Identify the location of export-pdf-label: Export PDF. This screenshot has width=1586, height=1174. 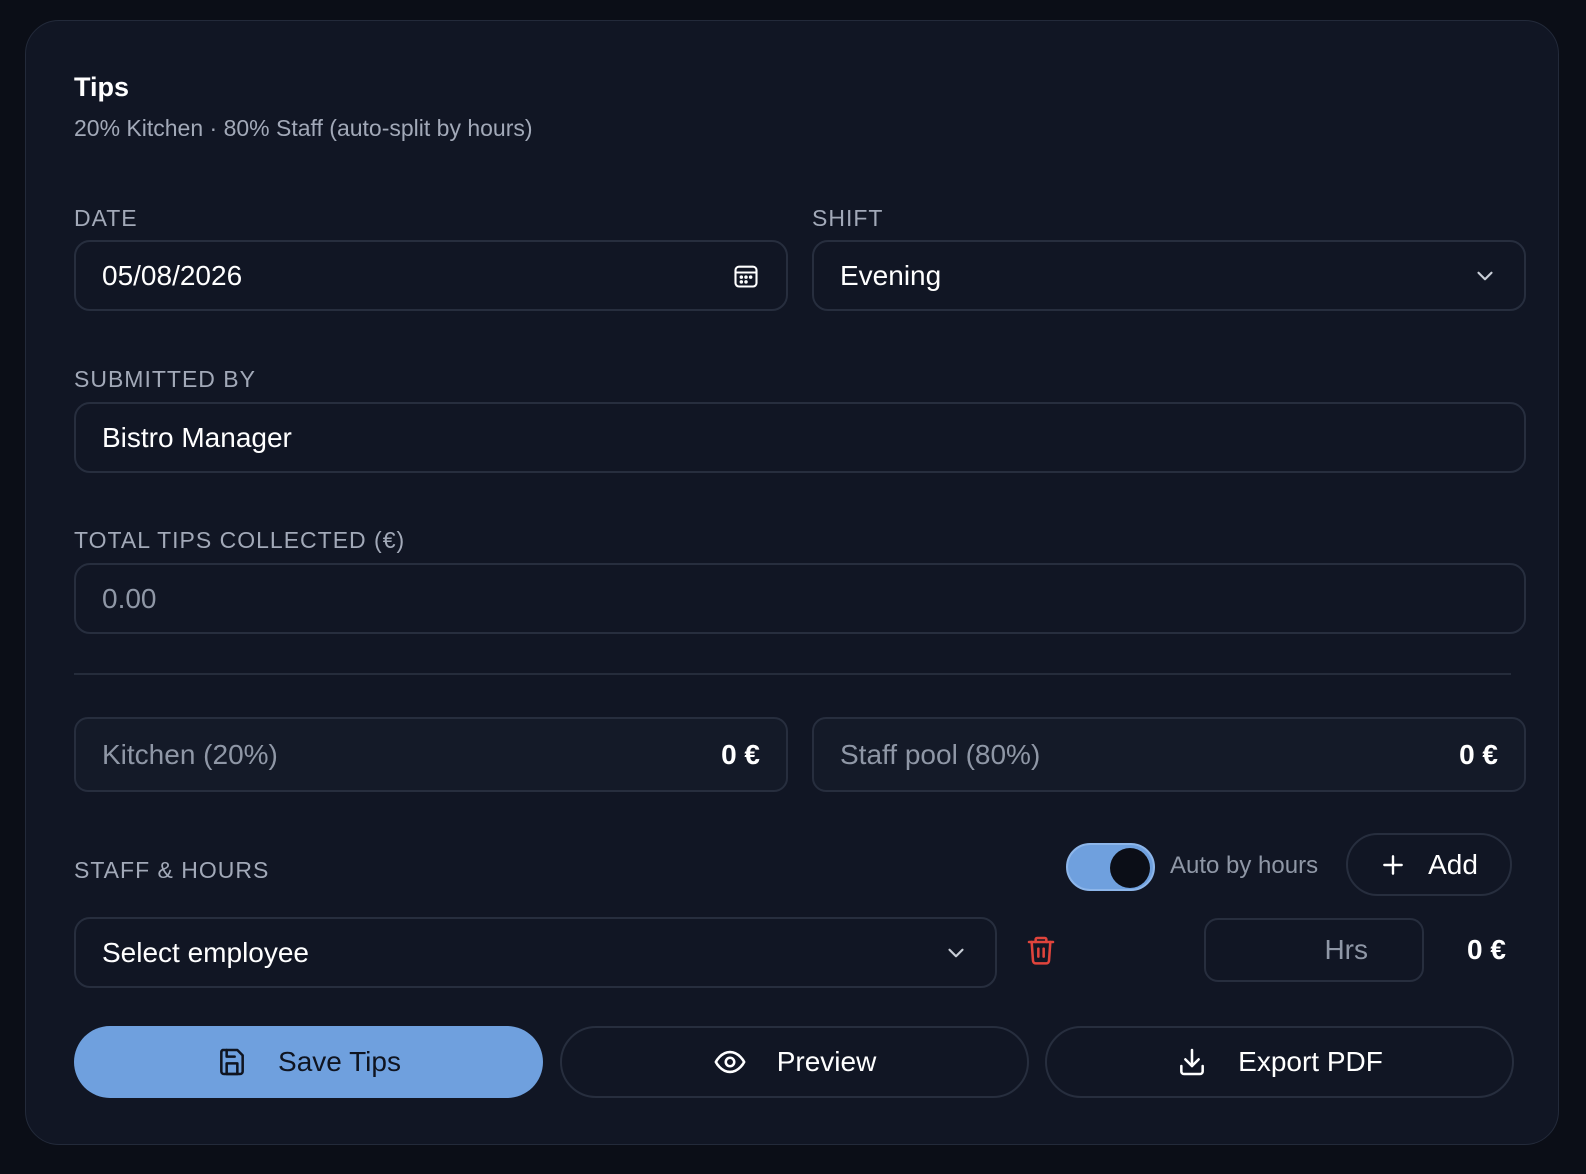
(1310, 1061).